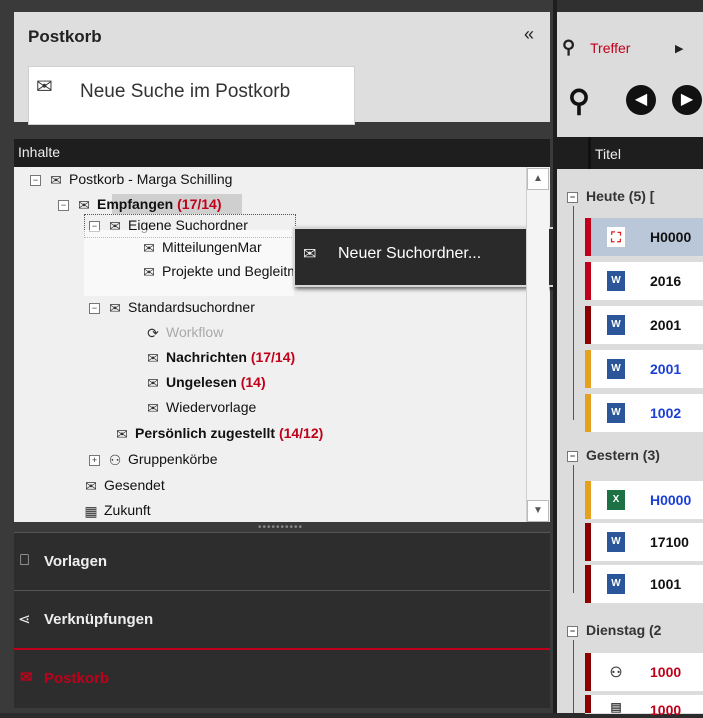 The image size is (703, 718). I want to click on scroll-up-icon: ▲, so click(538, 179).